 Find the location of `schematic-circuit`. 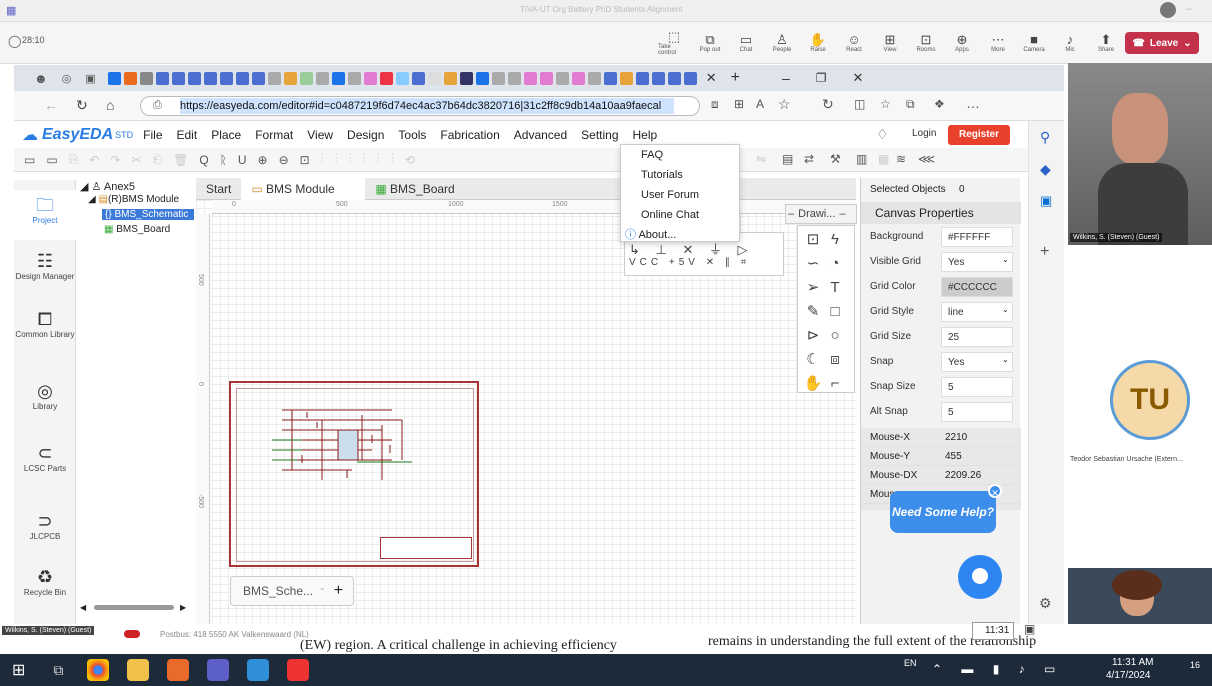

schematic-circuit is located at coordinates (342, 445).